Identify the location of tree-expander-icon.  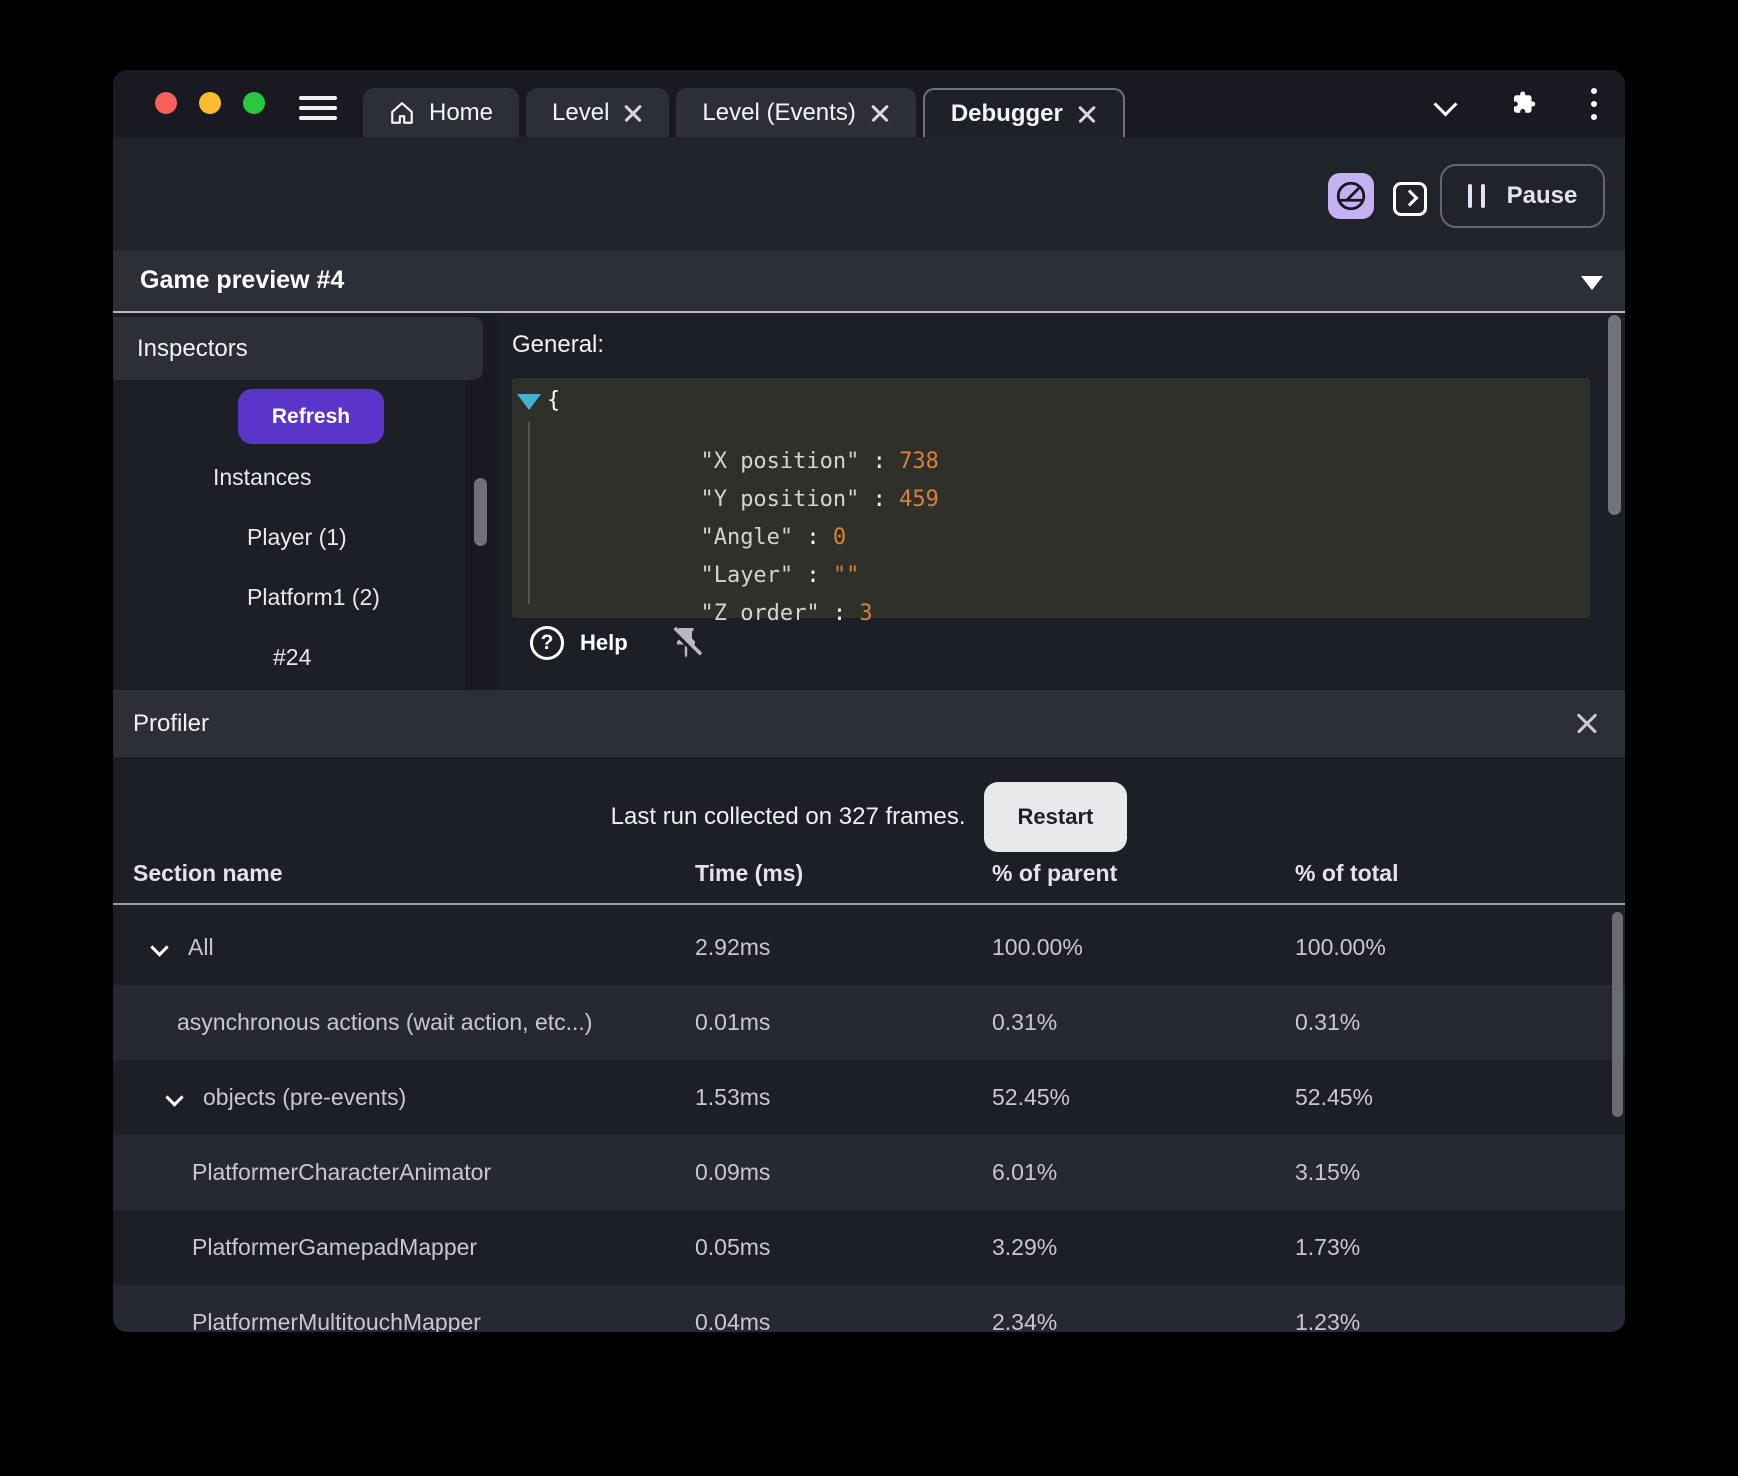
(529, 402).